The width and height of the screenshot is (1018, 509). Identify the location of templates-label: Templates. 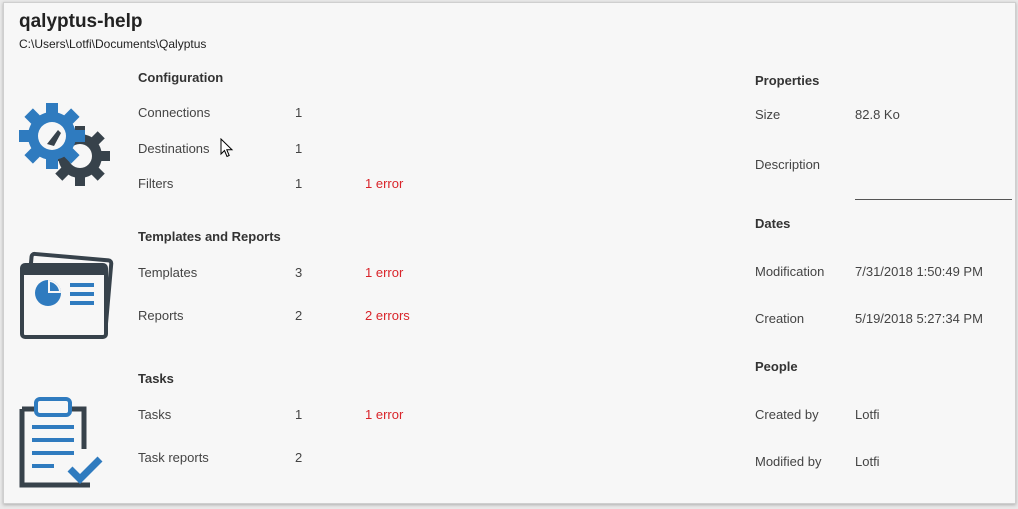
(167, 272).